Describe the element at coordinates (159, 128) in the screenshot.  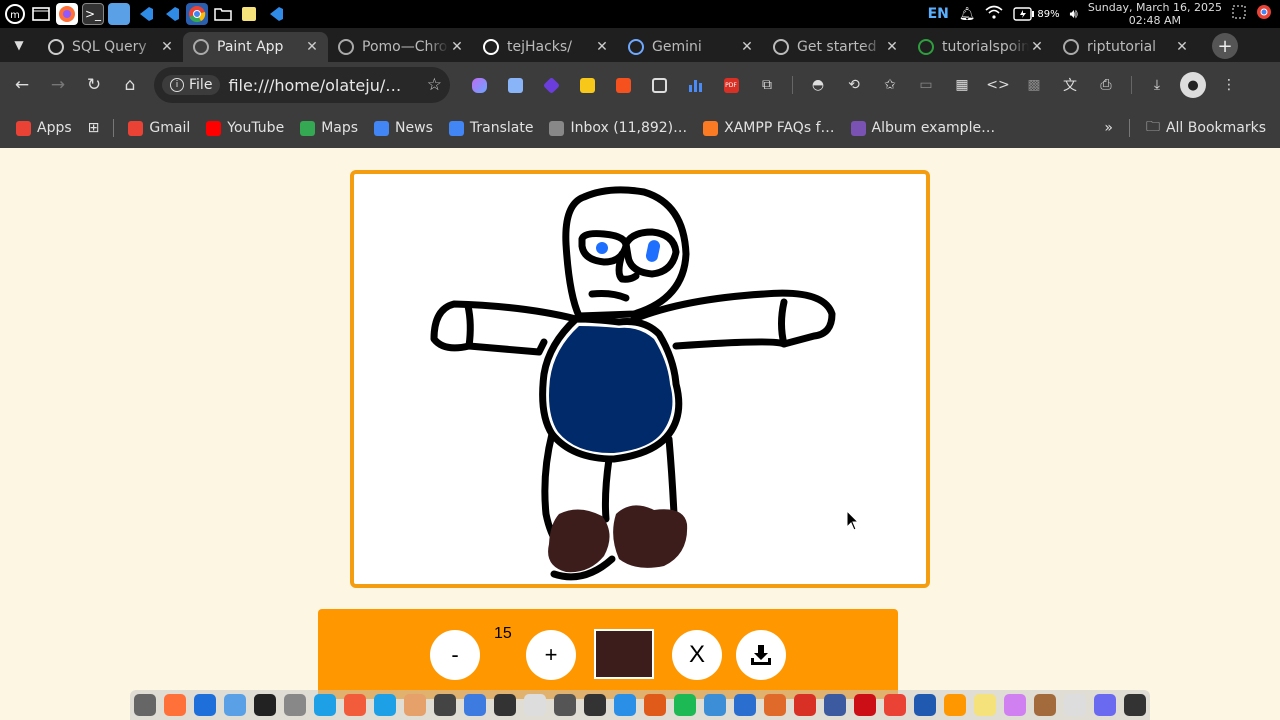
I see `bookmark-gmail: Gmail` at that location.